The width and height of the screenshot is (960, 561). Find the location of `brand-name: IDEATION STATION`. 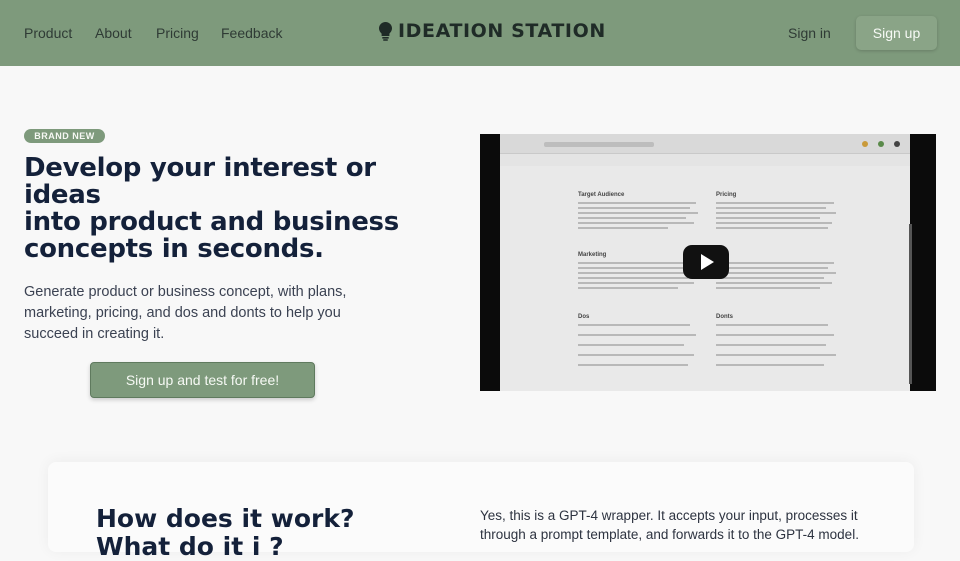

brand-name: IDEATION STATION is located at coordinates (502, 31).